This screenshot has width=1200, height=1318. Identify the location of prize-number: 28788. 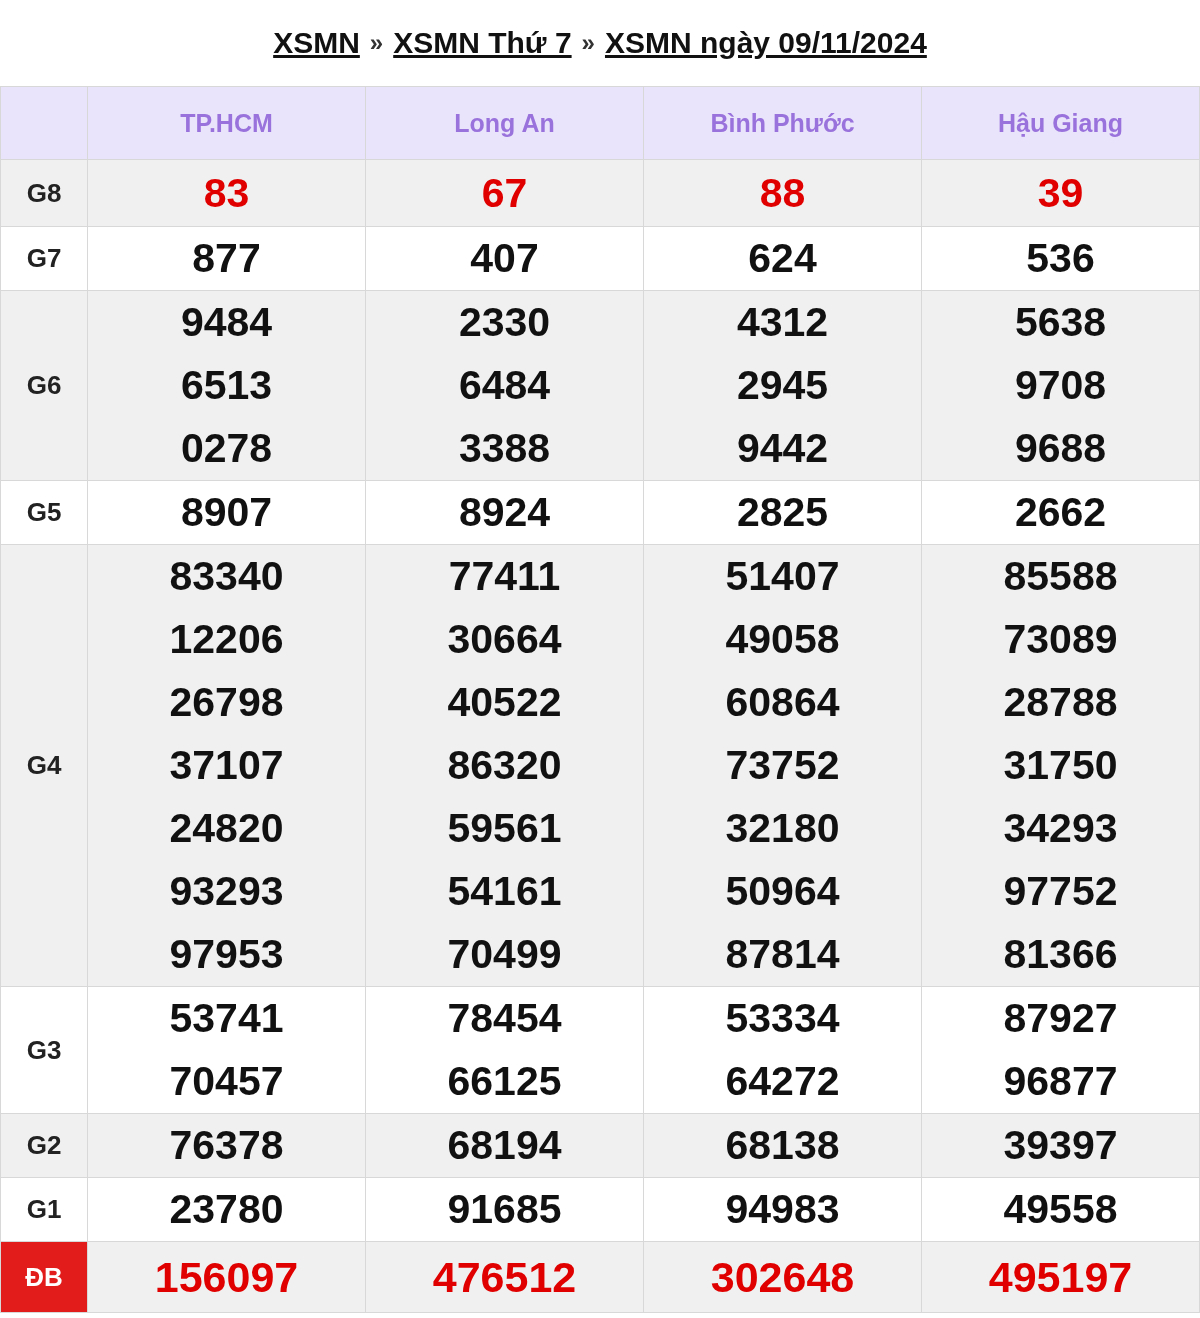
(1060, 702).